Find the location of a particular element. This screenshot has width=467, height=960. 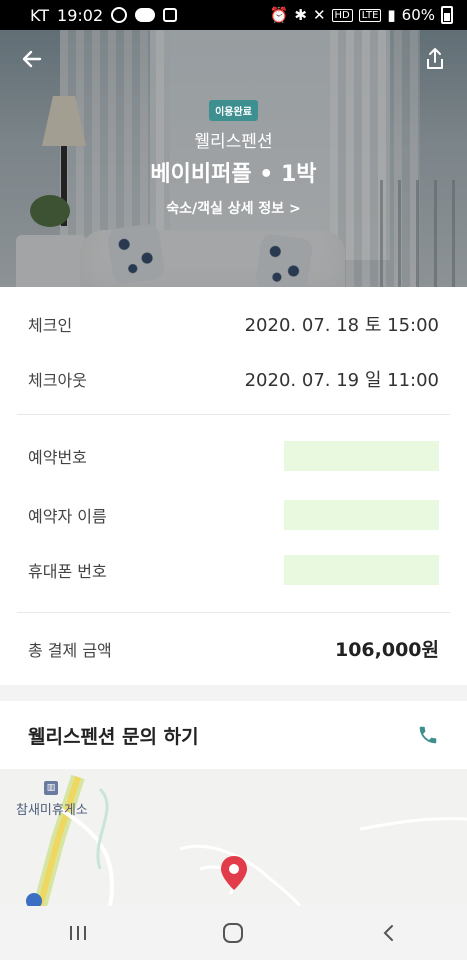

map-poi-label: 참새미휴게소 is located at coordinates (52, 810).